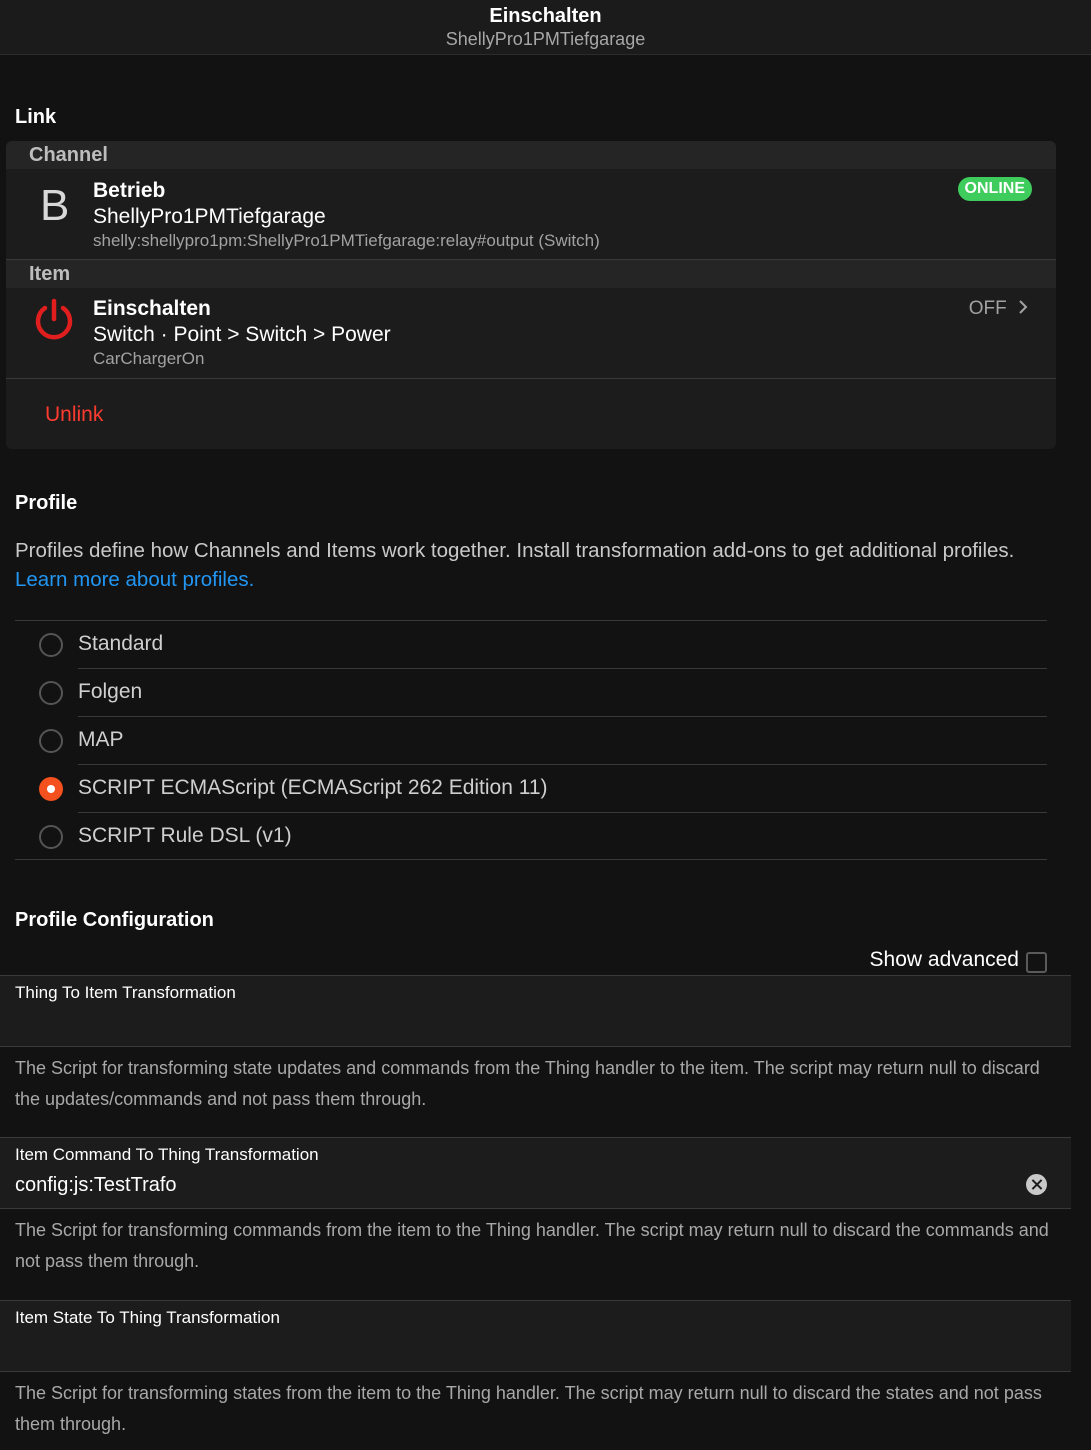 This screenshot has height=1450, width=1091. Describe the element at coordinates (125, 992) in the screenshot. I see `field-label: Thing To Item Transformation` at that location.